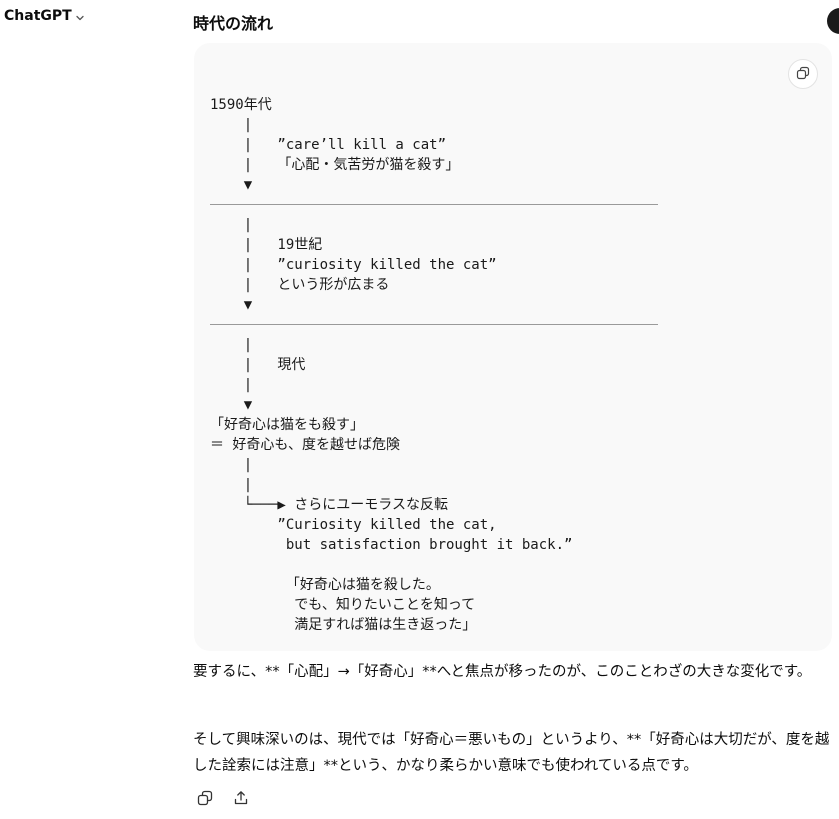 The image size is (839, 819). I want to click on copy-message-button, so click(205, 800).